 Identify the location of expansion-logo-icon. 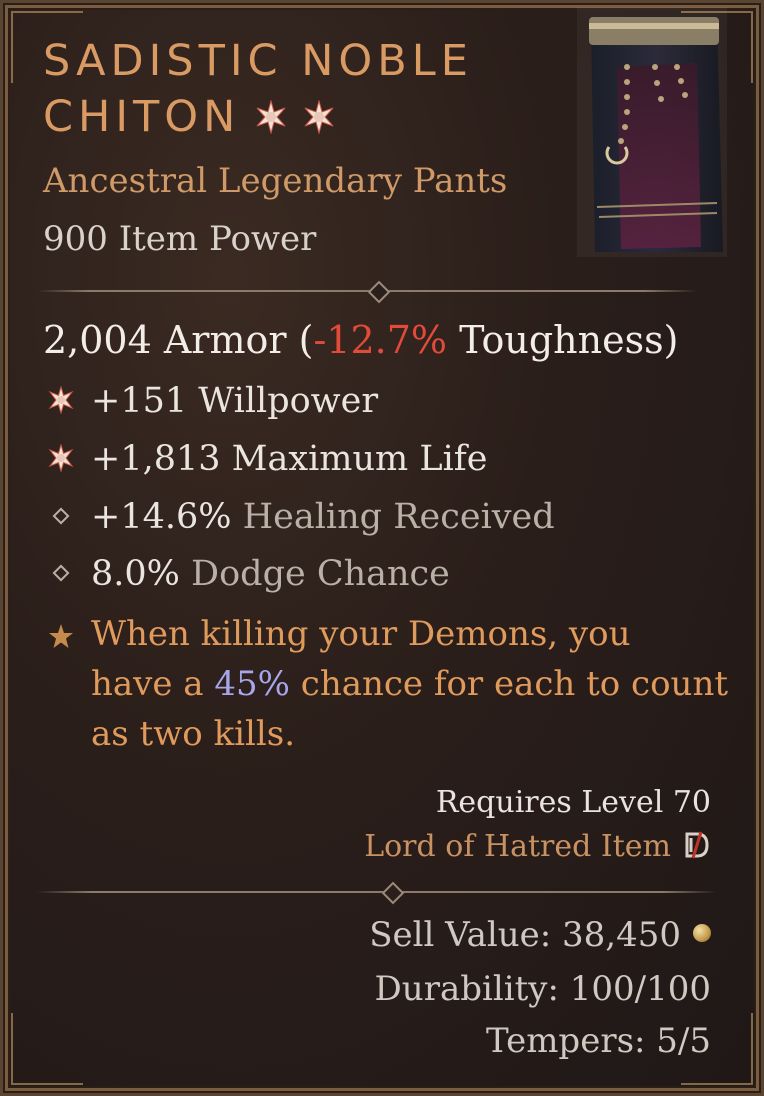
(697, 845).